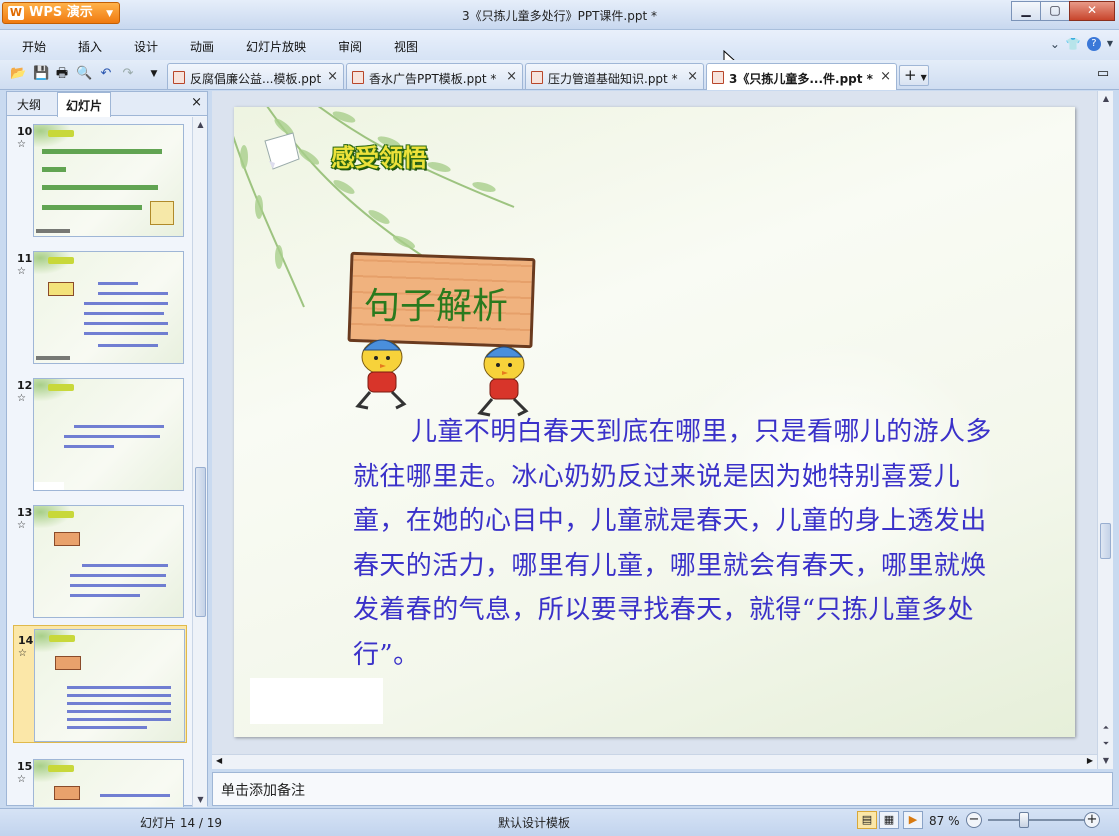 Image resolution: width=1119 pixels, height=836 pixels. What do you see at coordinates (1024, 820) in the screenshot?
I see `zoom-slider-knob` at bounding box center [1024, 820].